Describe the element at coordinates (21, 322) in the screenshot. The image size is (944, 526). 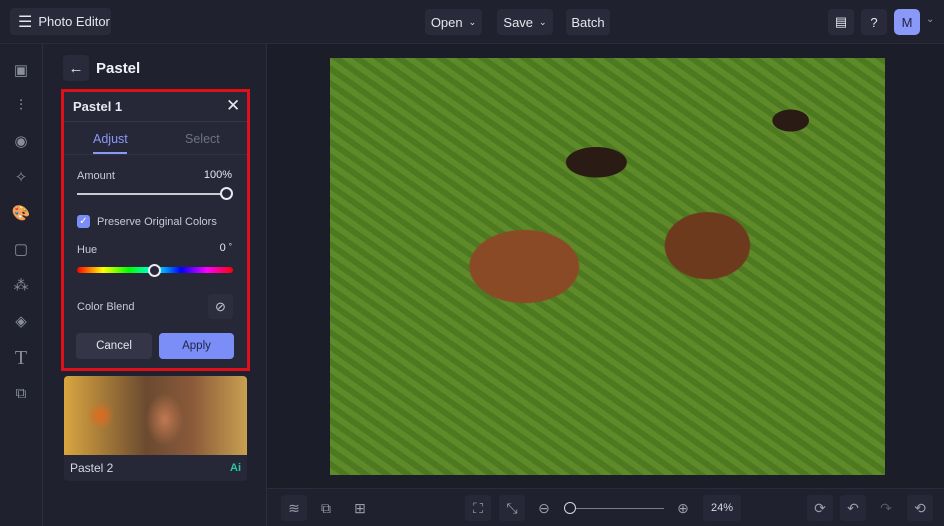
I see `texture-icon: ◈` at that location.